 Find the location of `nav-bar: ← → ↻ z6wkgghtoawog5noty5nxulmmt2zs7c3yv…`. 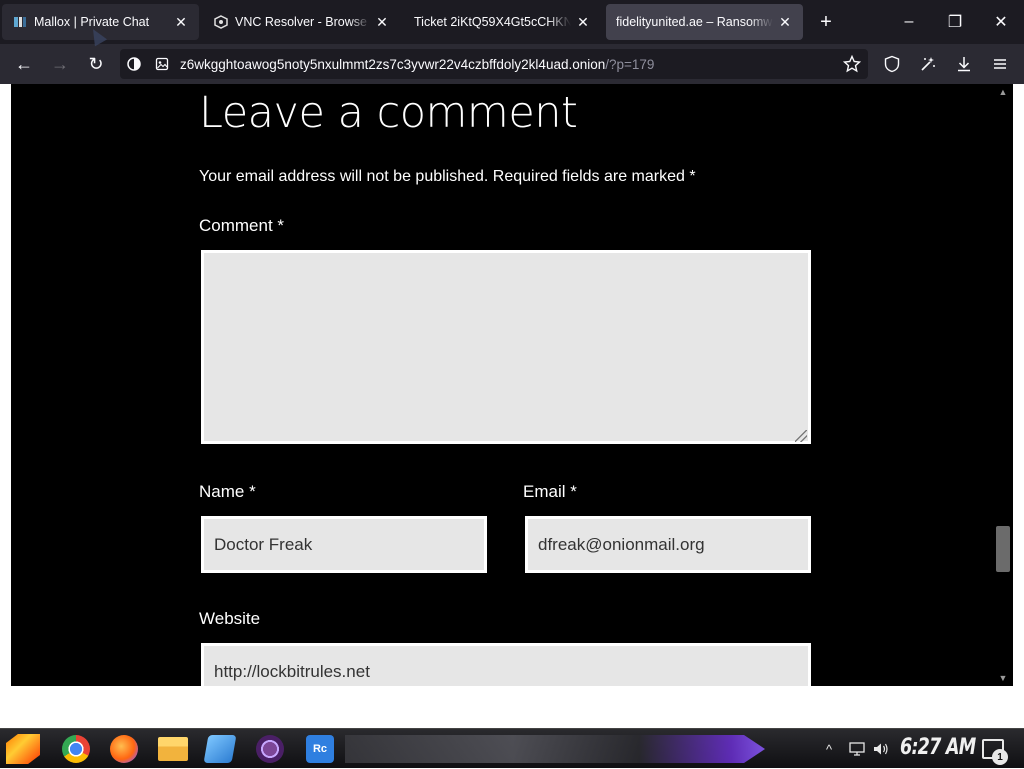

nav-bar: ← → ↻ z6wkgghtoawog5noty5nxulmmt2zs7c3yv… is located at coordinates (512, 64).